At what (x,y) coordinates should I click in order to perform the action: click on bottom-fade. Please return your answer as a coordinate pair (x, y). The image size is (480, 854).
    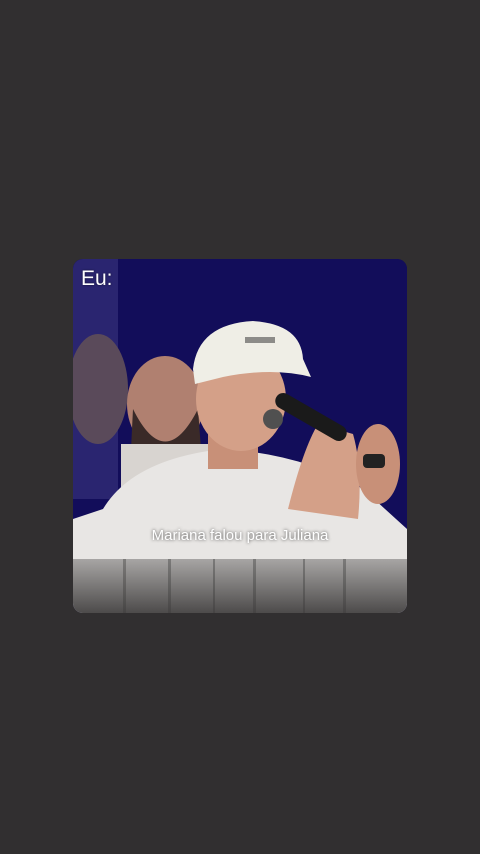
    Looking at the image, I should click on (240, 586).